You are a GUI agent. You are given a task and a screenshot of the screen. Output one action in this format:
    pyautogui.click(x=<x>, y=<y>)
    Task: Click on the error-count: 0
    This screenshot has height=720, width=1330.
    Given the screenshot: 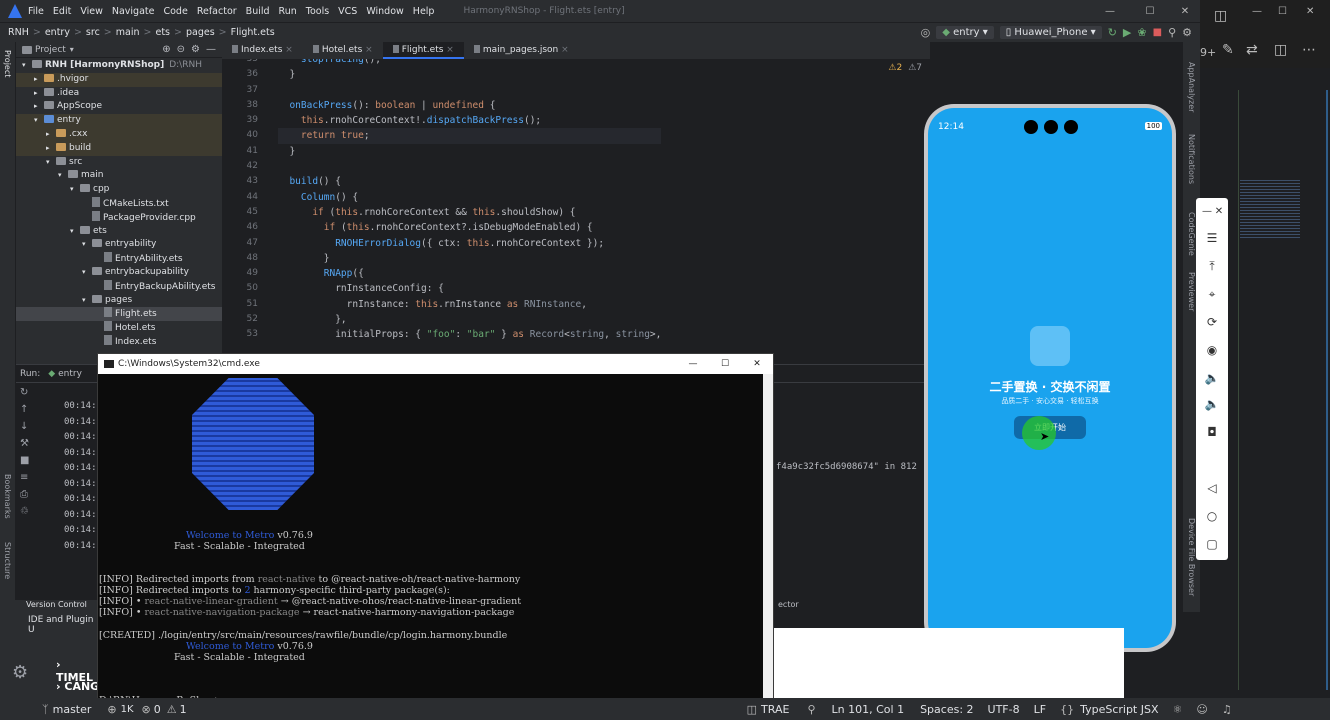 What is the action you would take?
    pyautogui.click(x=157, y=709)
    